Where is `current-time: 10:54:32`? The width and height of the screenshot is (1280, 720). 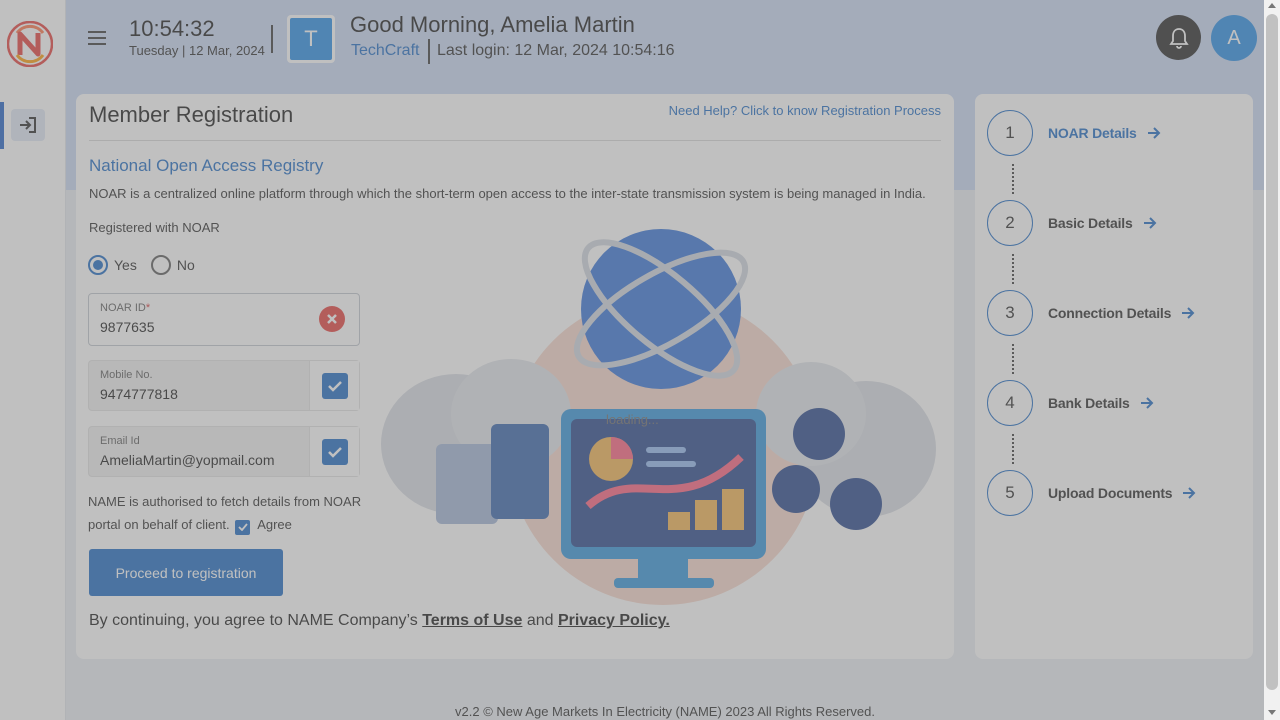
current-time: 10:54:32 is located at coordinates (172, 28).